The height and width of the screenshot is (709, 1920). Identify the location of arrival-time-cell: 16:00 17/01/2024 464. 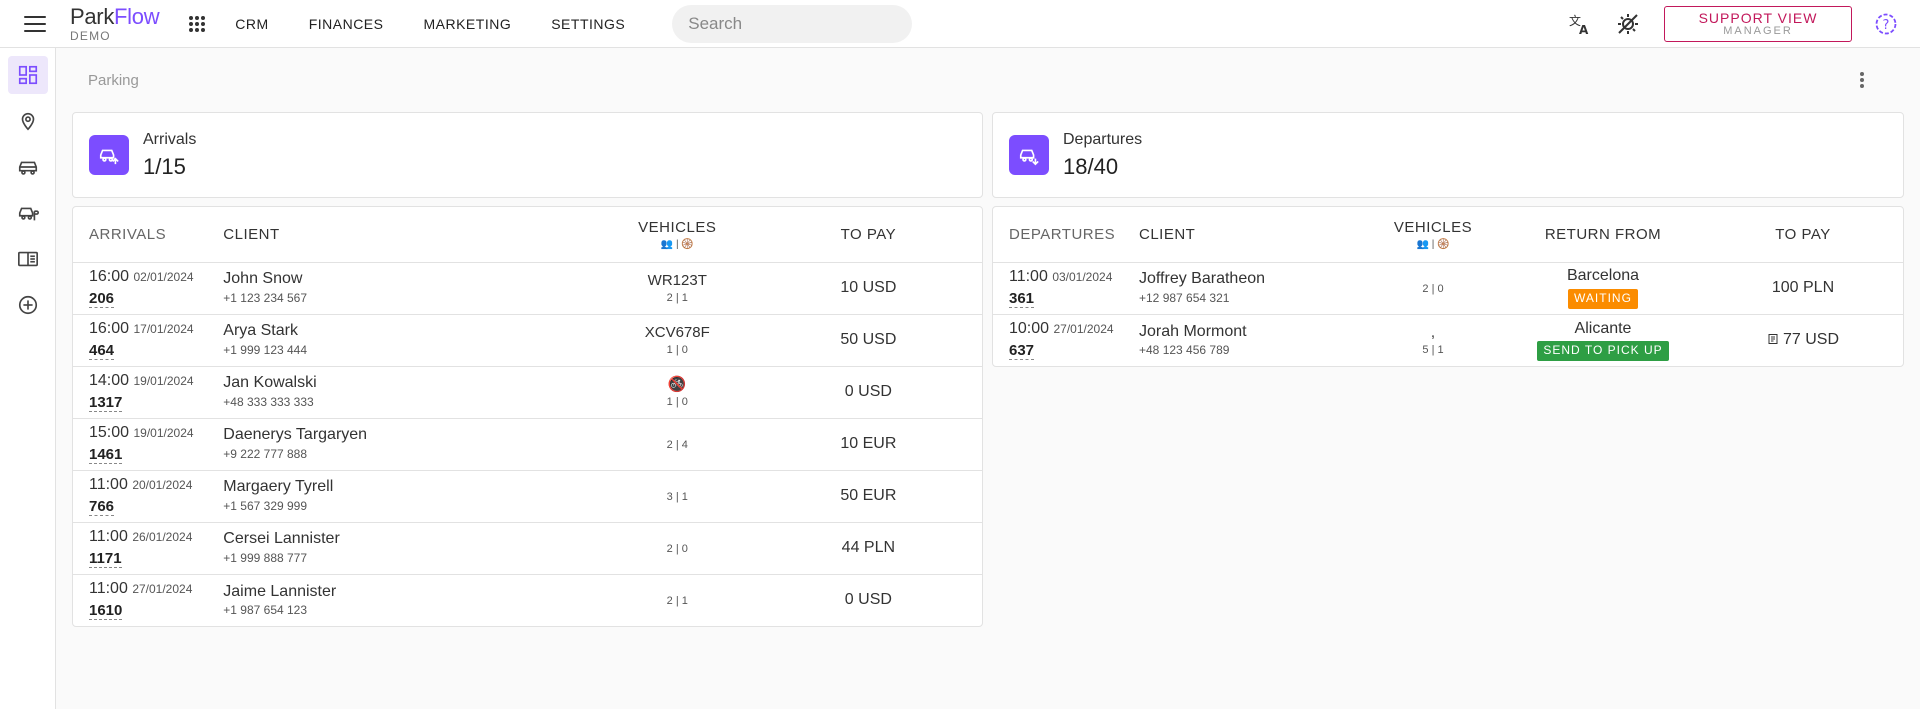
(140, 340).